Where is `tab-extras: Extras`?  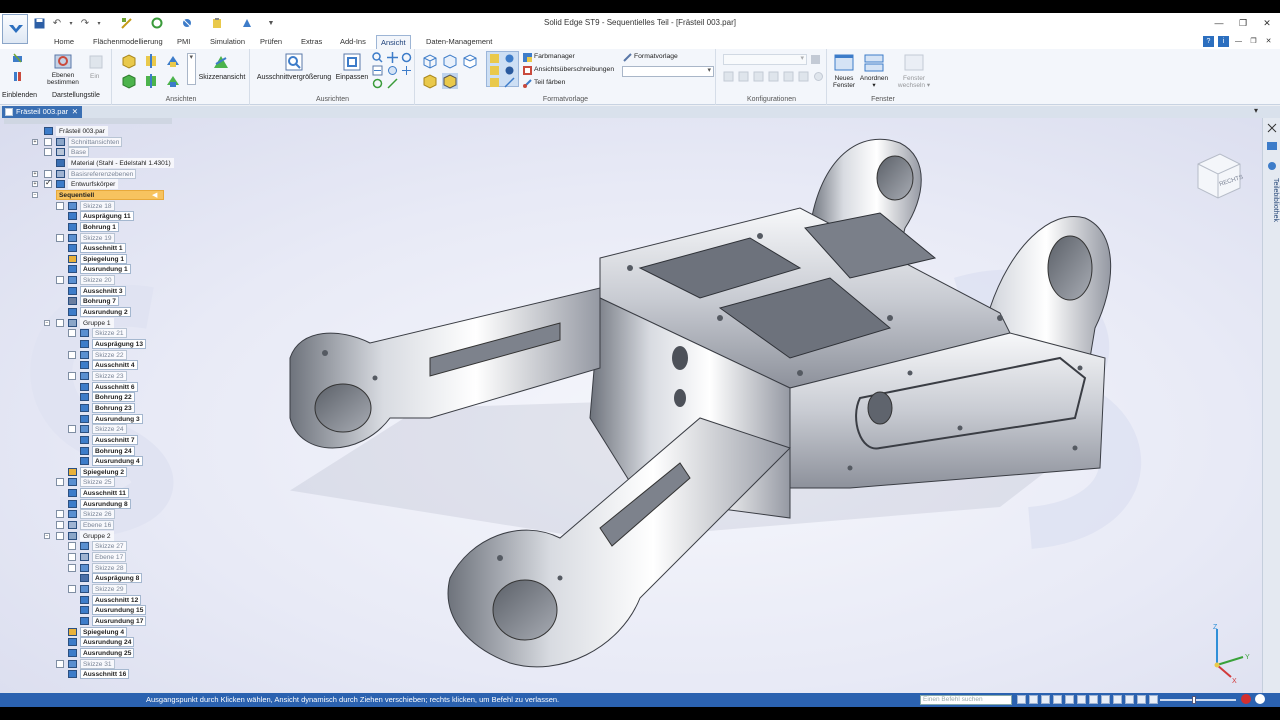
tab-extras: Extras is located at coordinates (311, 42).